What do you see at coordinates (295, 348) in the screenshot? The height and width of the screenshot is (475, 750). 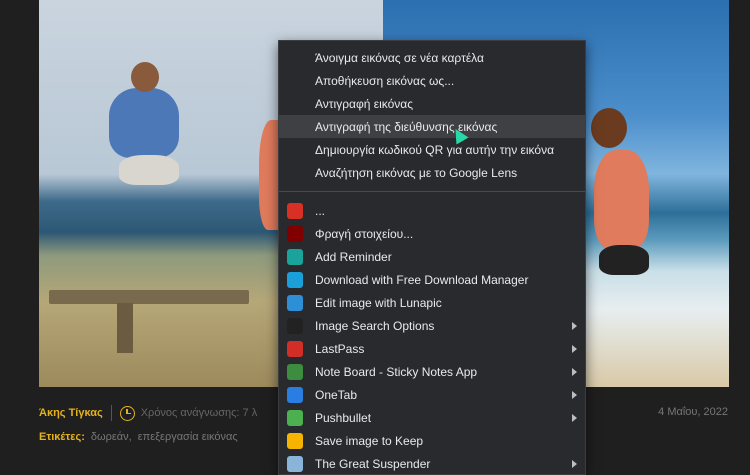 I see `lastpass-icon` at bounding box center [295, 348].